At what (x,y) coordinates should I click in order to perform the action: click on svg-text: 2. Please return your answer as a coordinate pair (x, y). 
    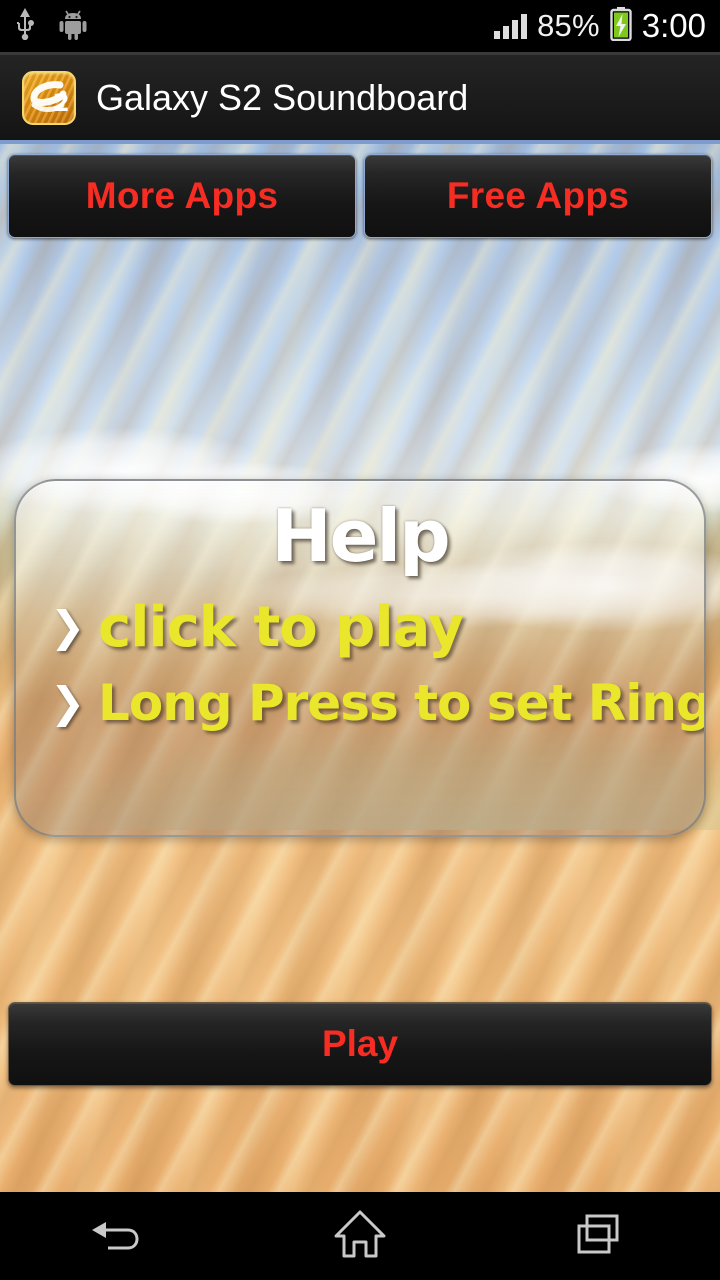
    Looking at the image, I should click on (61, 103).